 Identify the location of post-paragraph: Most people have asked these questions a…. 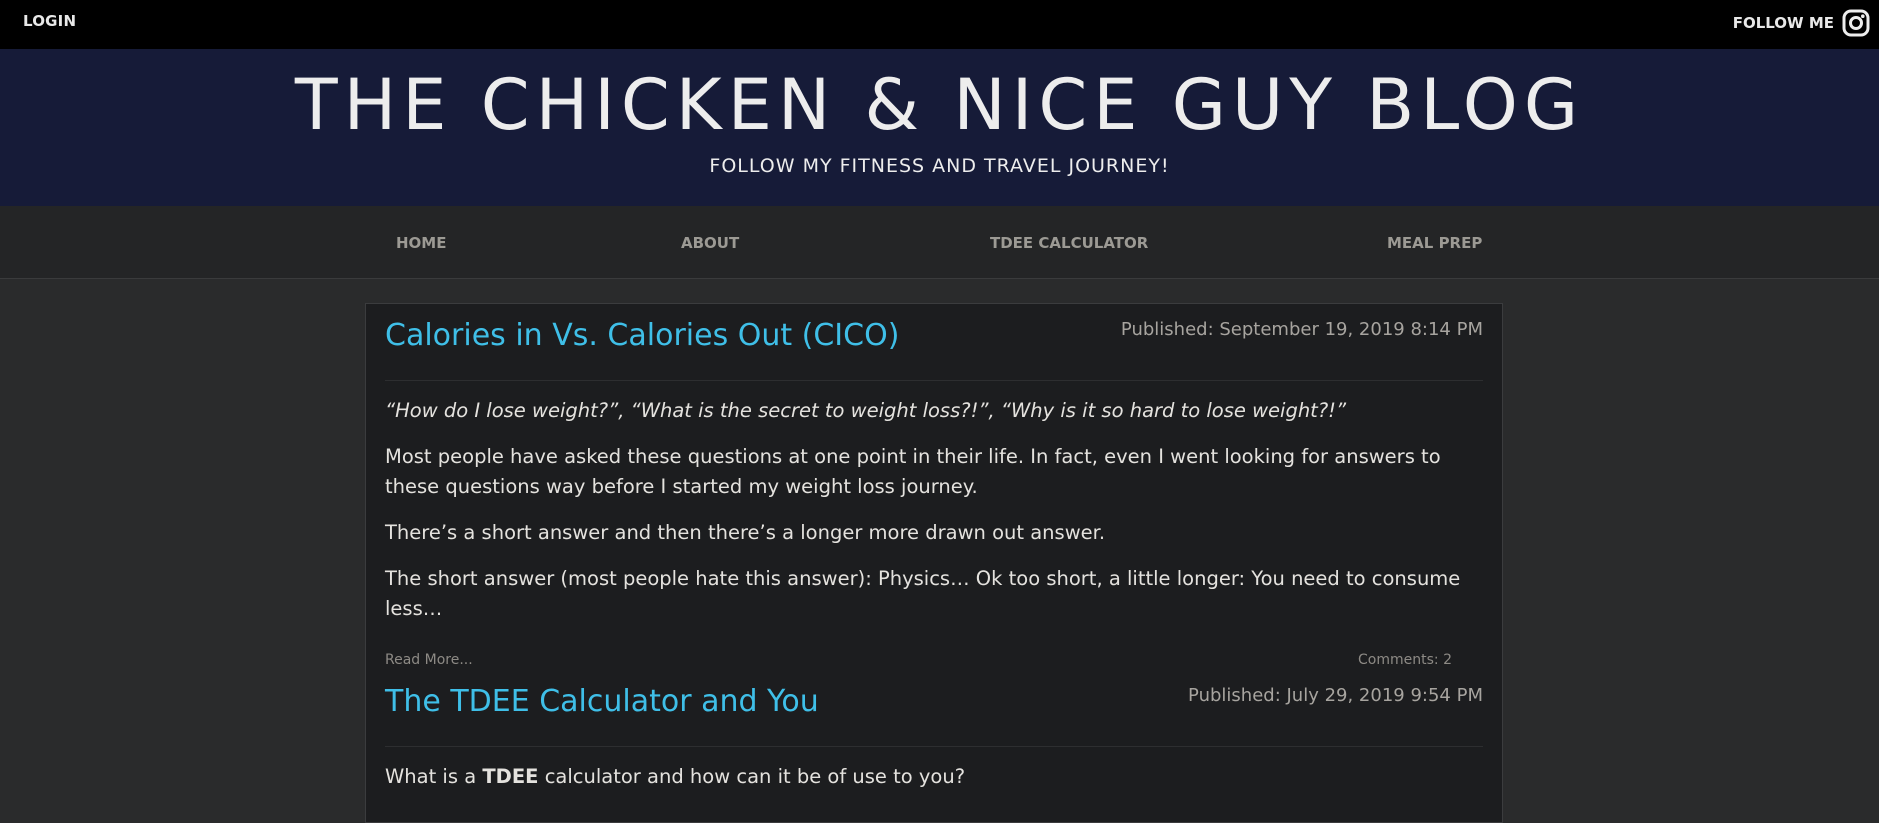
(913, 471).